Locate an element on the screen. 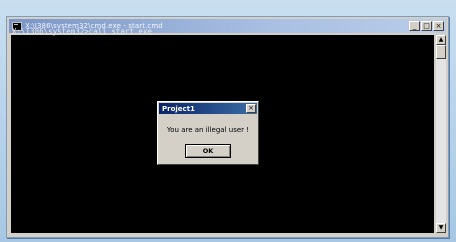  scroll-up-arrow-icon: ▲ is located at coordinates (441, 40).